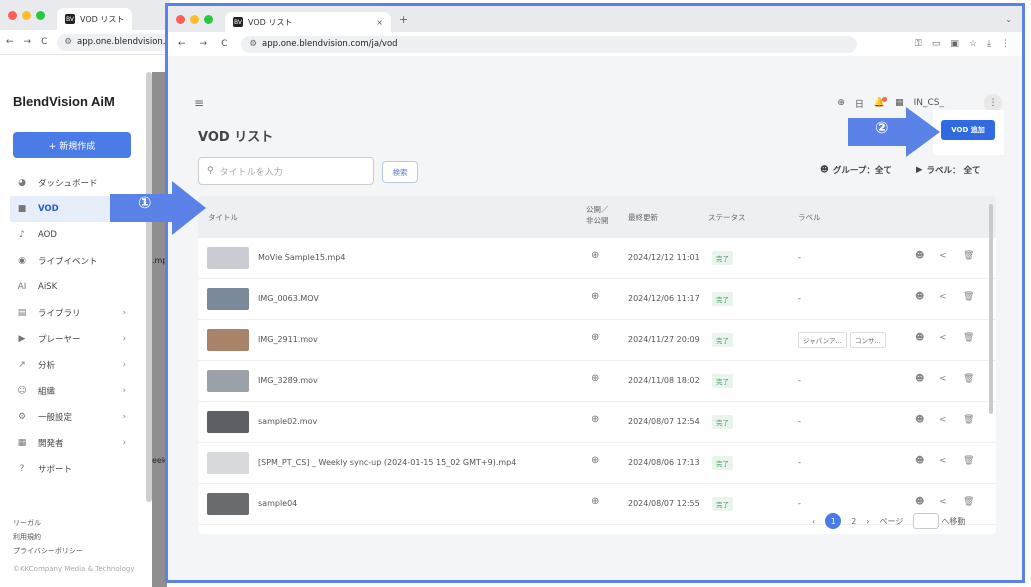 Image resolution: width=1031 pixels, height=587 pixels. Describe the element at coordinates (73, 537) in the screenshot. I see `terms-link: 利用規約` at that location.